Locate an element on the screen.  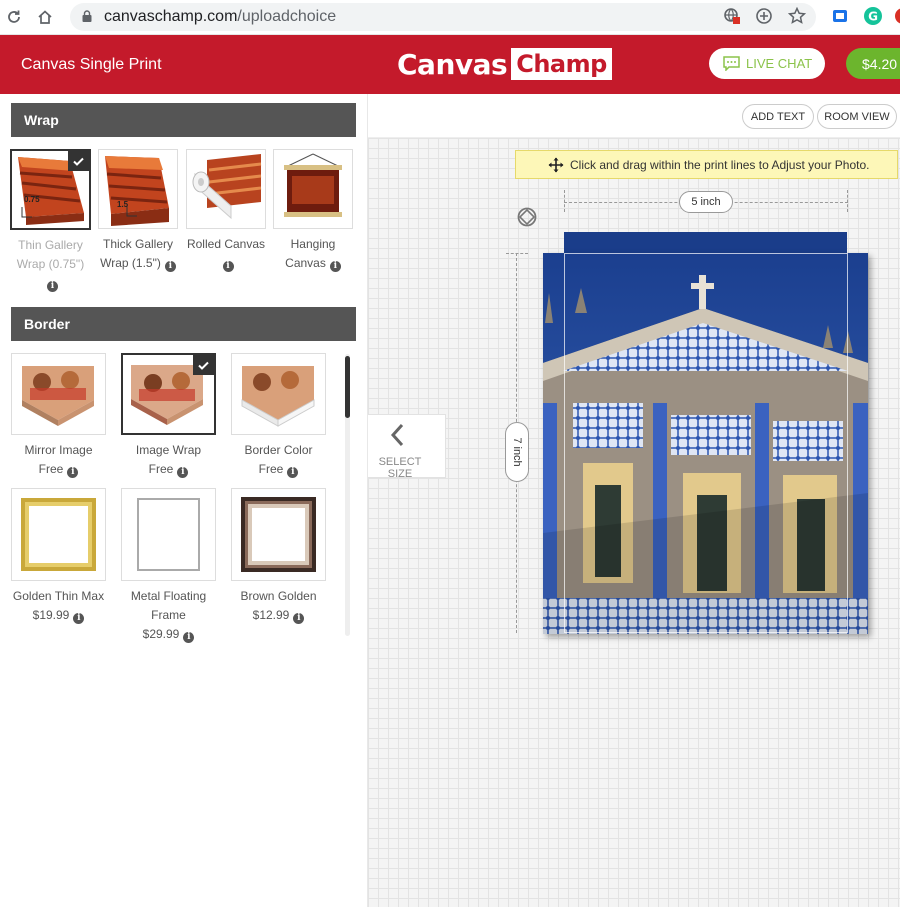
lock-icon is located at coordinates (87, 16).